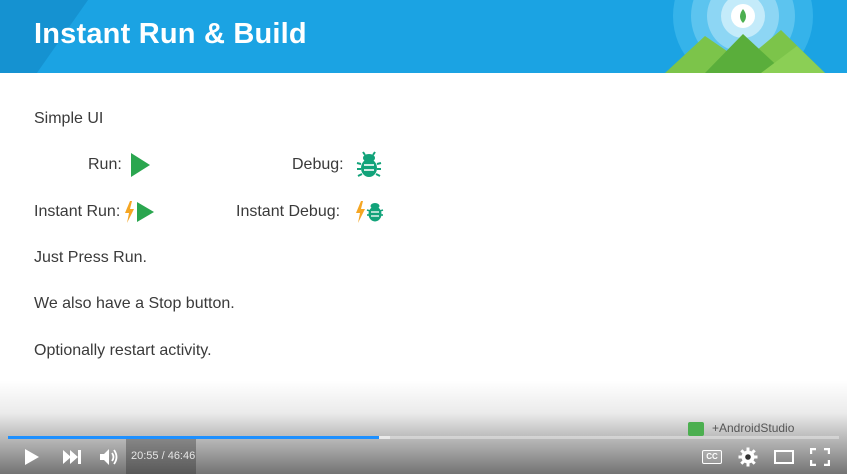  I want to click on social-tag: +AndroidStudio, so click(753, 428).